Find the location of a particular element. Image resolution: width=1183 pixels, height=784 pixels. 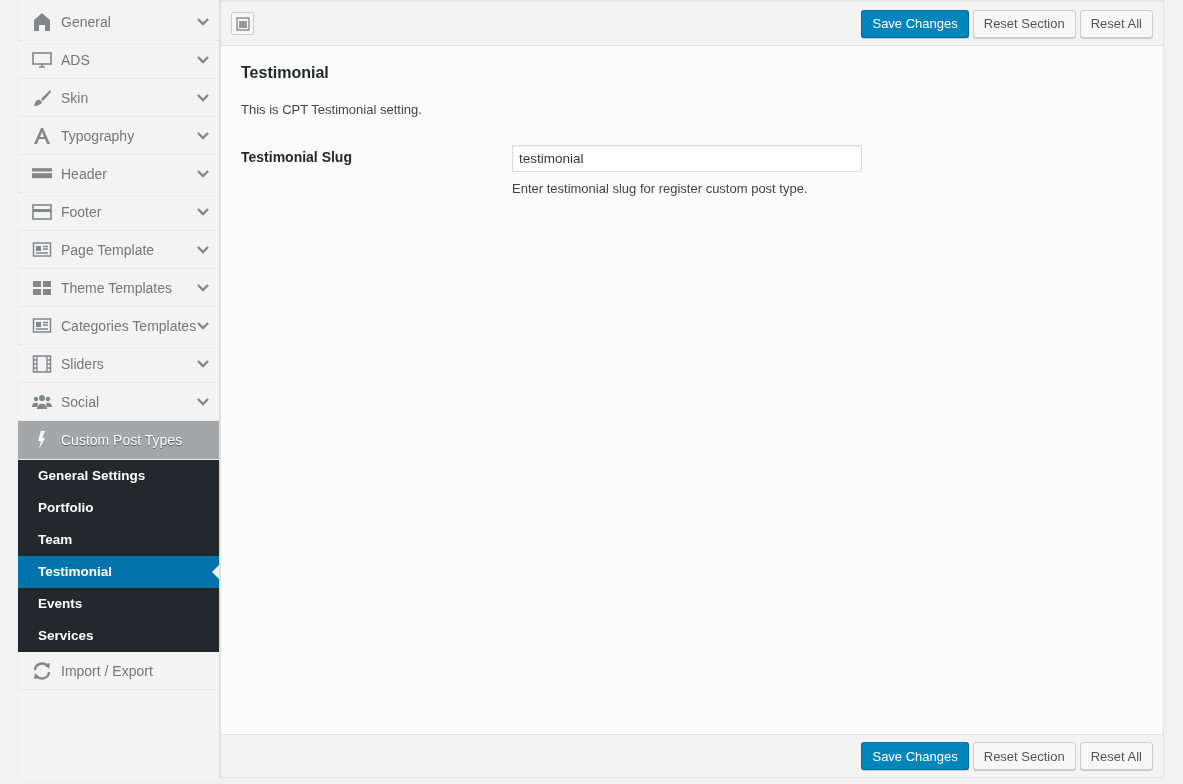

film-icon is located at coordinates (42, 363).